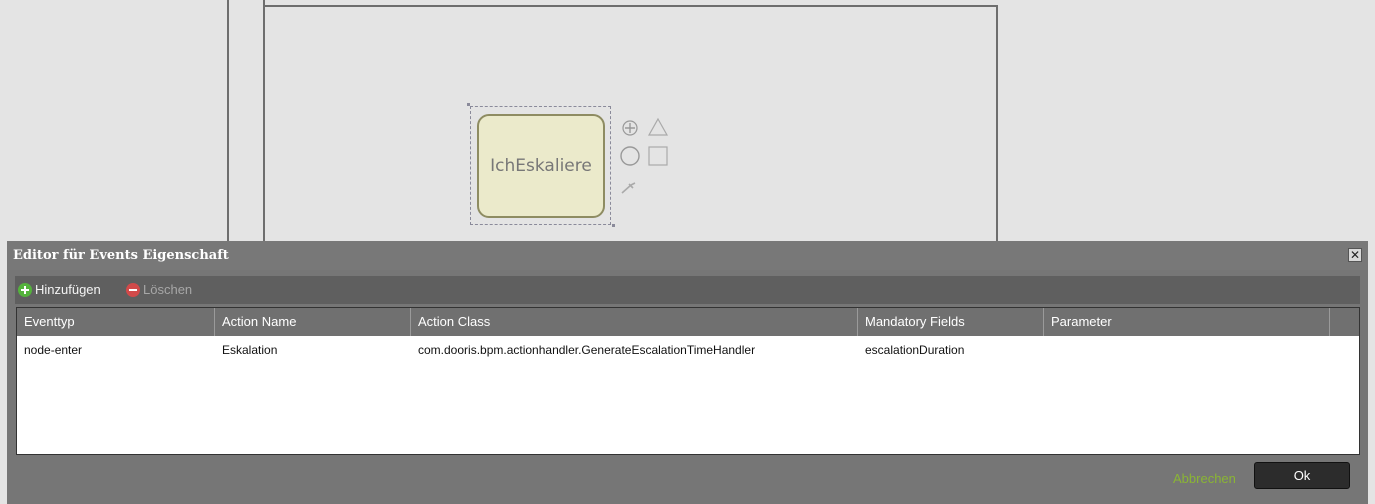 Image resolution: width=1375 pixels, height=504 pixels. Describe the element at coordinates (168, 289) in the screenshot. I see `delete-button-label: Löschen` at that location.